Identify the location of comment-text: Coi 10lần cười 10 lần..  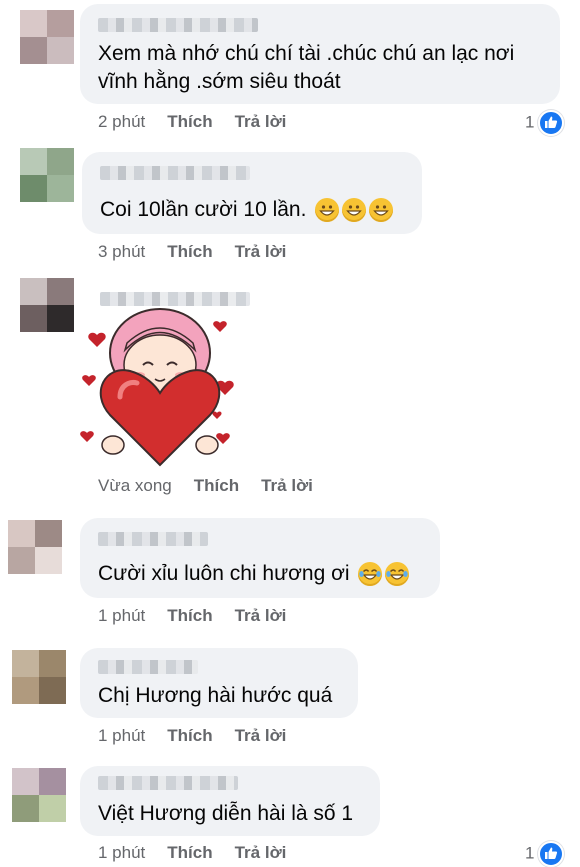
(247, 210).